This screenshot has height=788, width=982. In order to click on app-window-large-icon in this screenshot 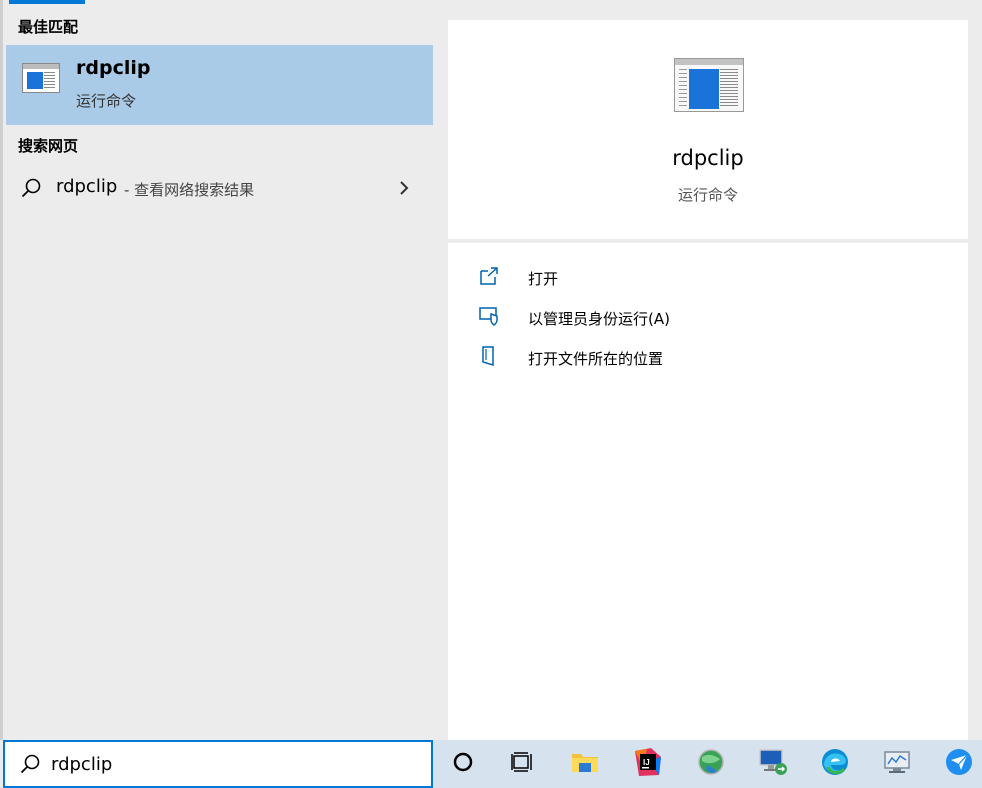, I will do `click(709, 85)`.